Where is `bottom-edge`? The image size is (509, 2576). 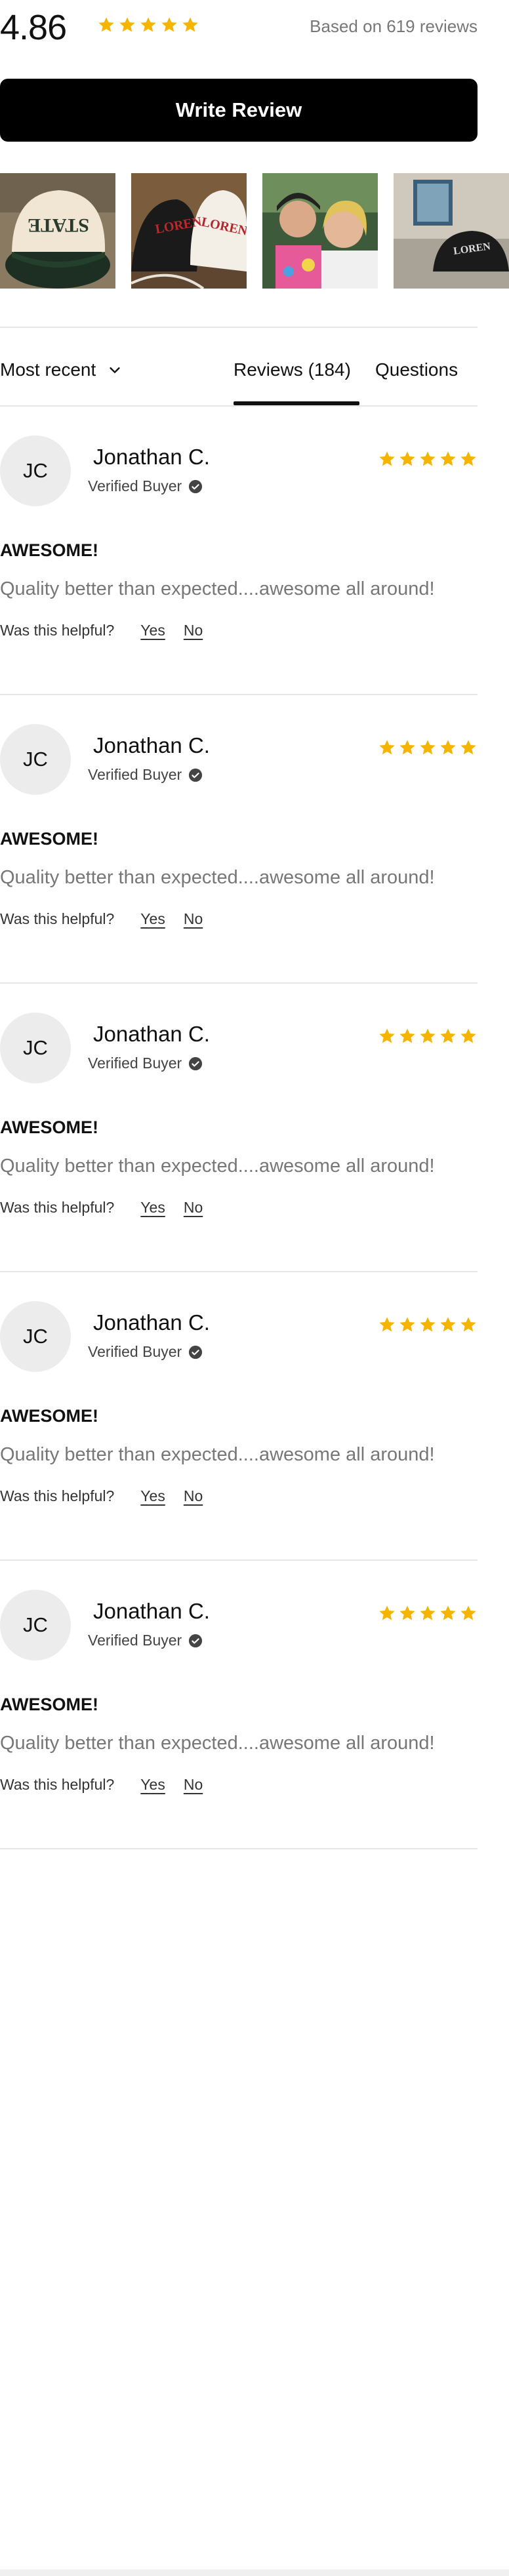
bottom-edge is located at coordinates (254, 2572).